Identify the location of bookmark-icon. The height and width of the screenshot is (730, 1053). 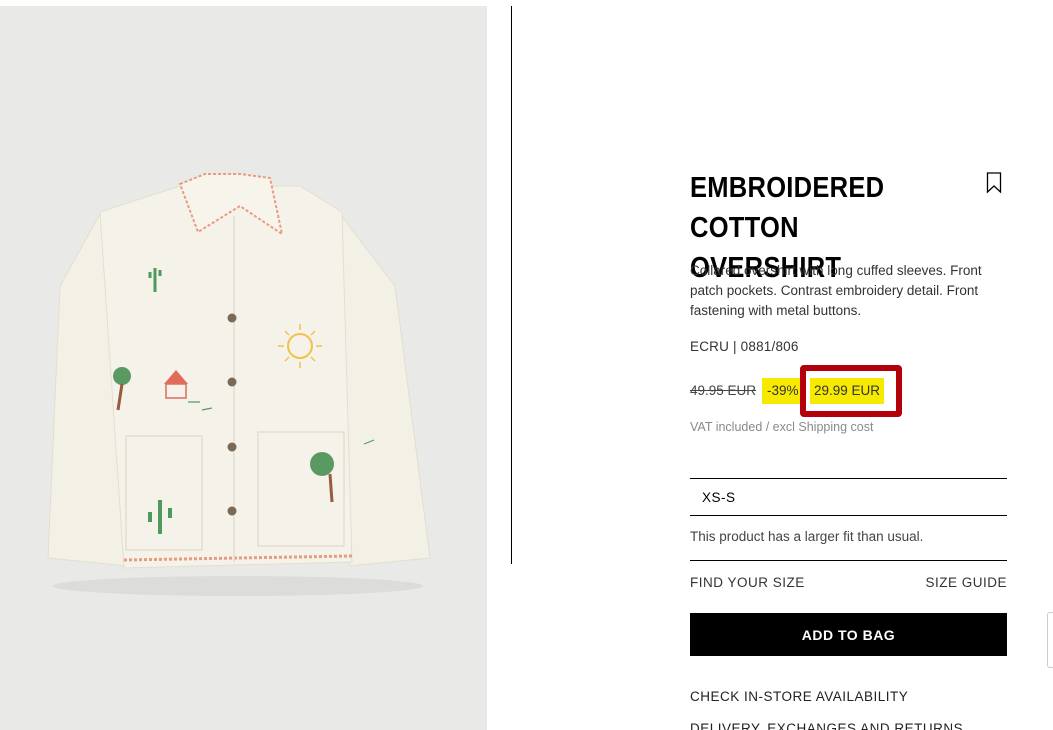
(994, 183).